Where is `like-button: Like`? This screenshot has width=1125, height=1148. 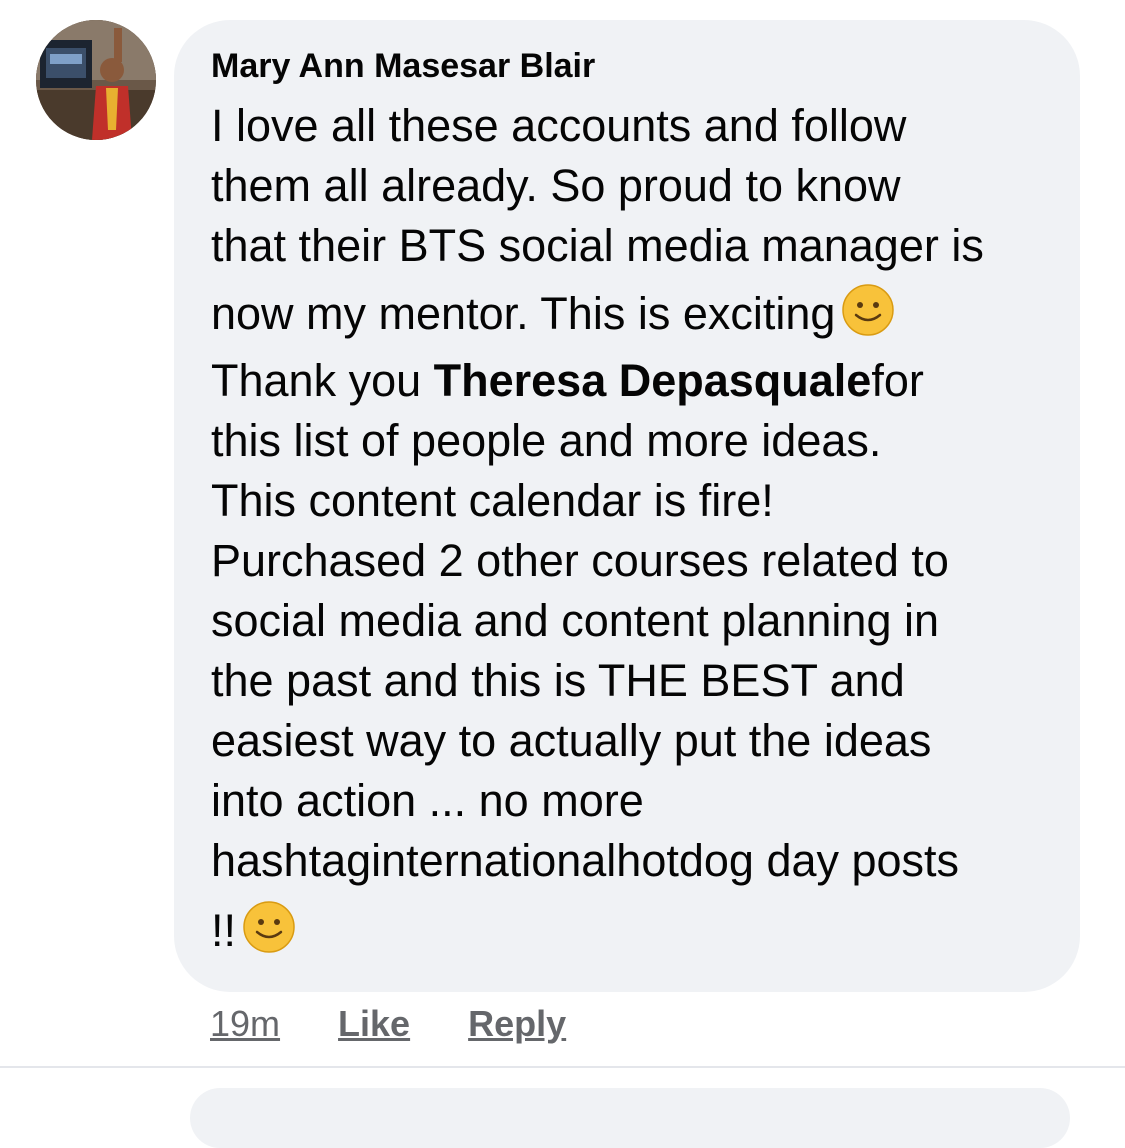 like-button: Like is located at coordinates (374, 1024).